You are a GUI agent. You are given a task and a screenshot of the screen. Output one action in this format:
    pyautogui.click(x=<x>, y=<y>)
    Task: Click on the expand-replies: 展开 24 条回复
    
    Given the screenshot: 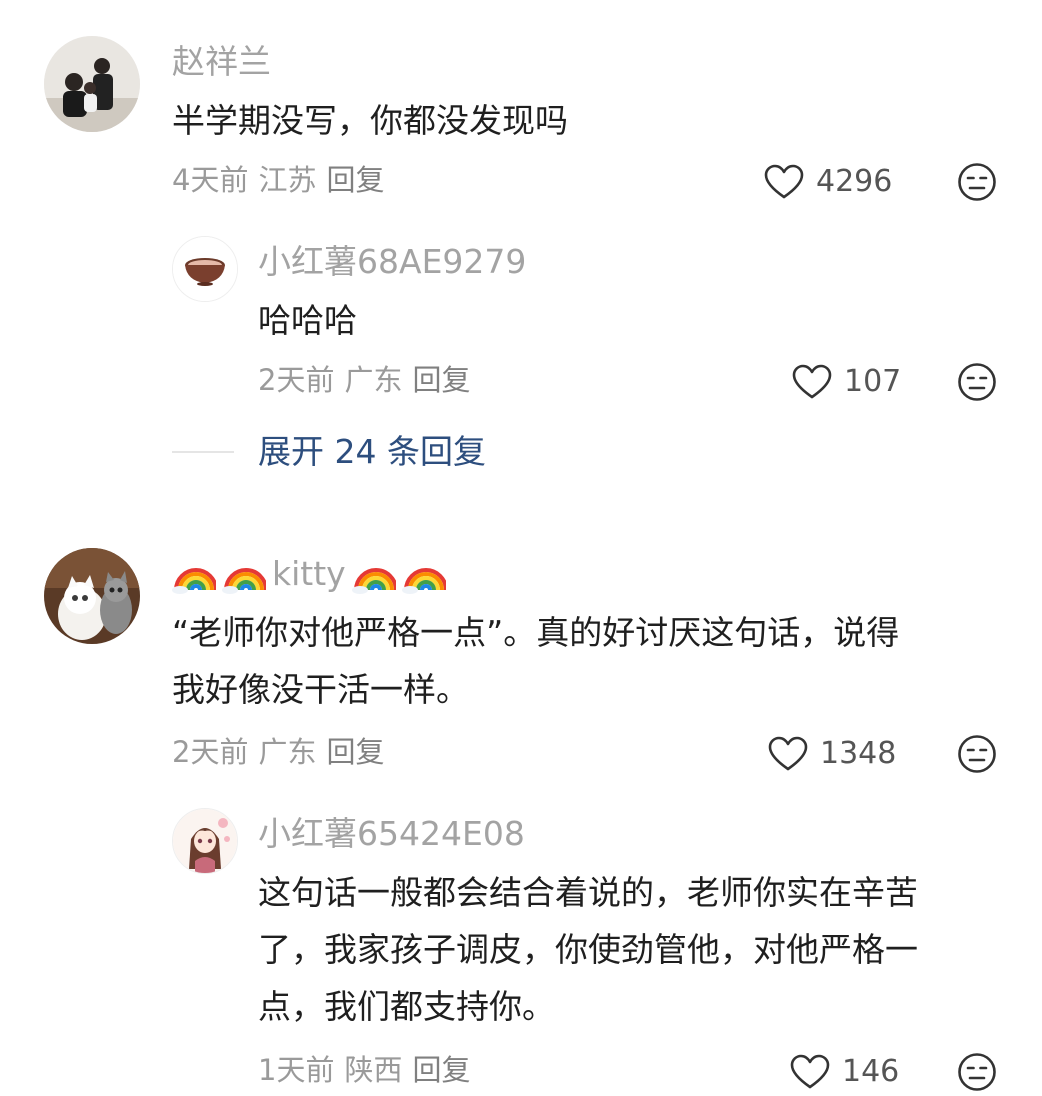 What is the action you would take?
    pyautogui.click(x=329, y=452)
    